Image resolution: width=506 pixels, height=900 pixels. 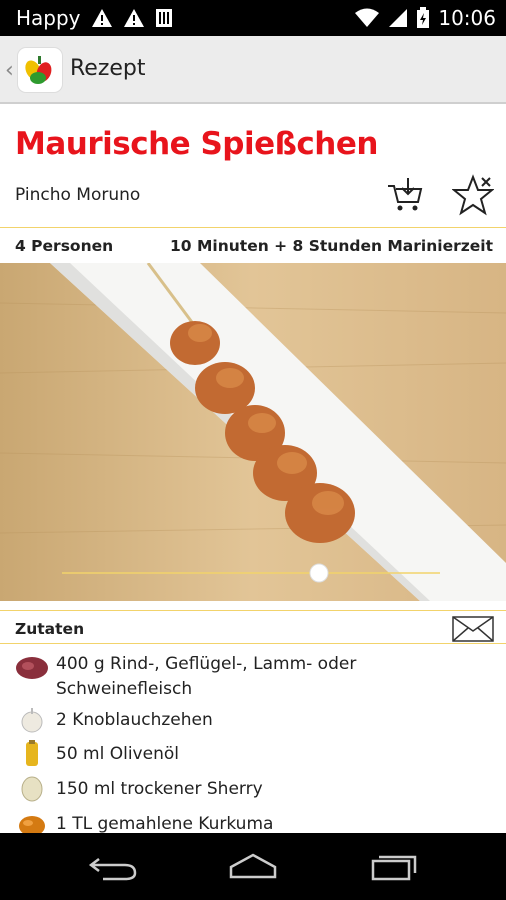 What do you see at coordinates (32, 668) in the screenshot?
I see `meat-icon` at bounding box center [32, 668].